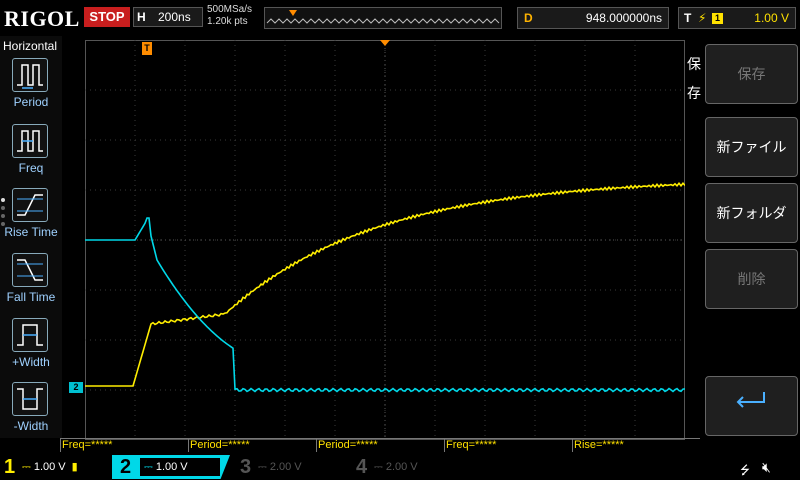 Image resolution: width=800 pixels, height=480 pixels. What do you see at coordinates (49, 467) in the screenshot?
I see `channel-1-scale: 1.00 V` at bounding box center [49, 467].